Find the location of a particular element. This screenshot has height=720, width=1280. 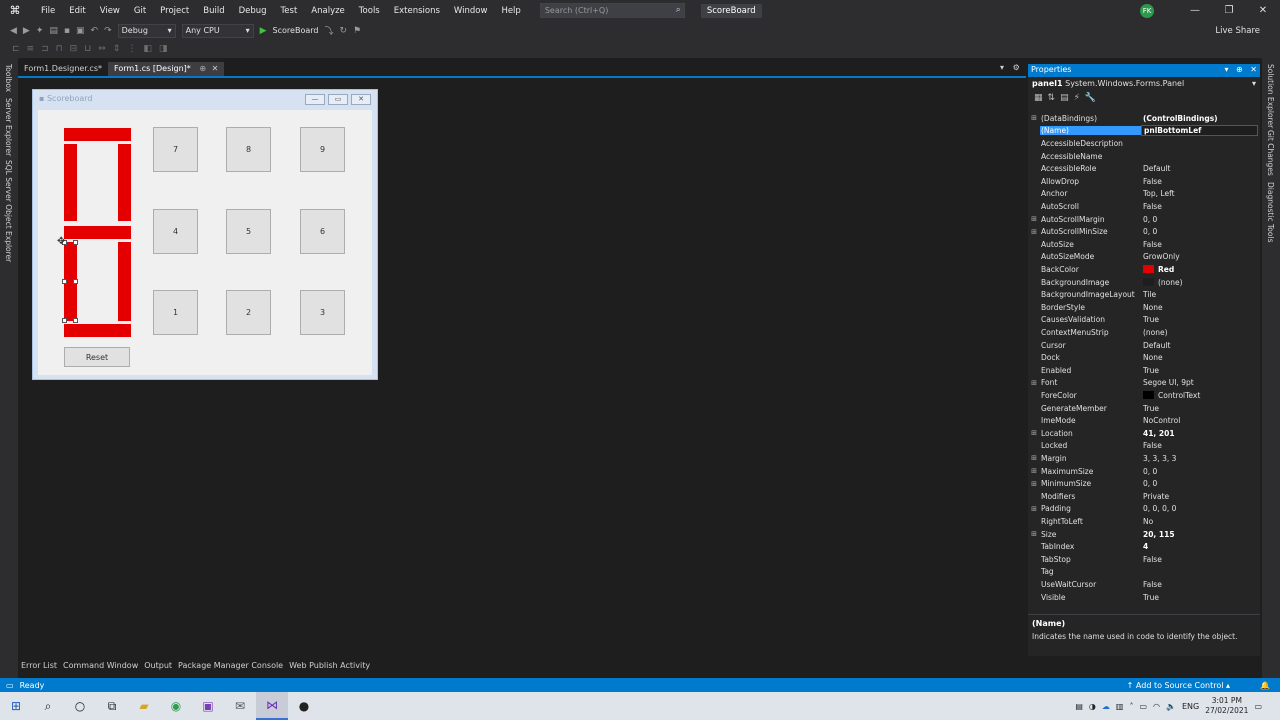

sql-server-object-explorer-tab: SQL Server Object Explorer is located at coordinates (8, 211).